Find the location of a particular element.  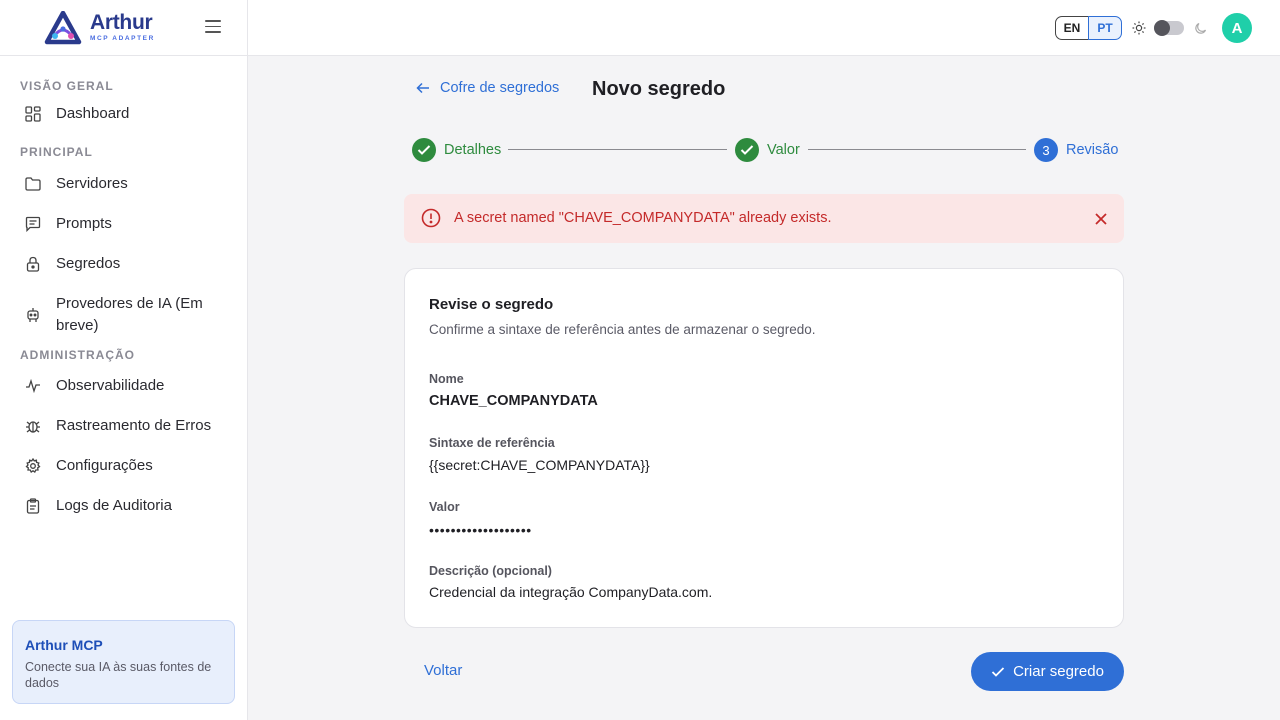

section-title-overview: VISÃO GERAL is located at coordinates (67, 86).